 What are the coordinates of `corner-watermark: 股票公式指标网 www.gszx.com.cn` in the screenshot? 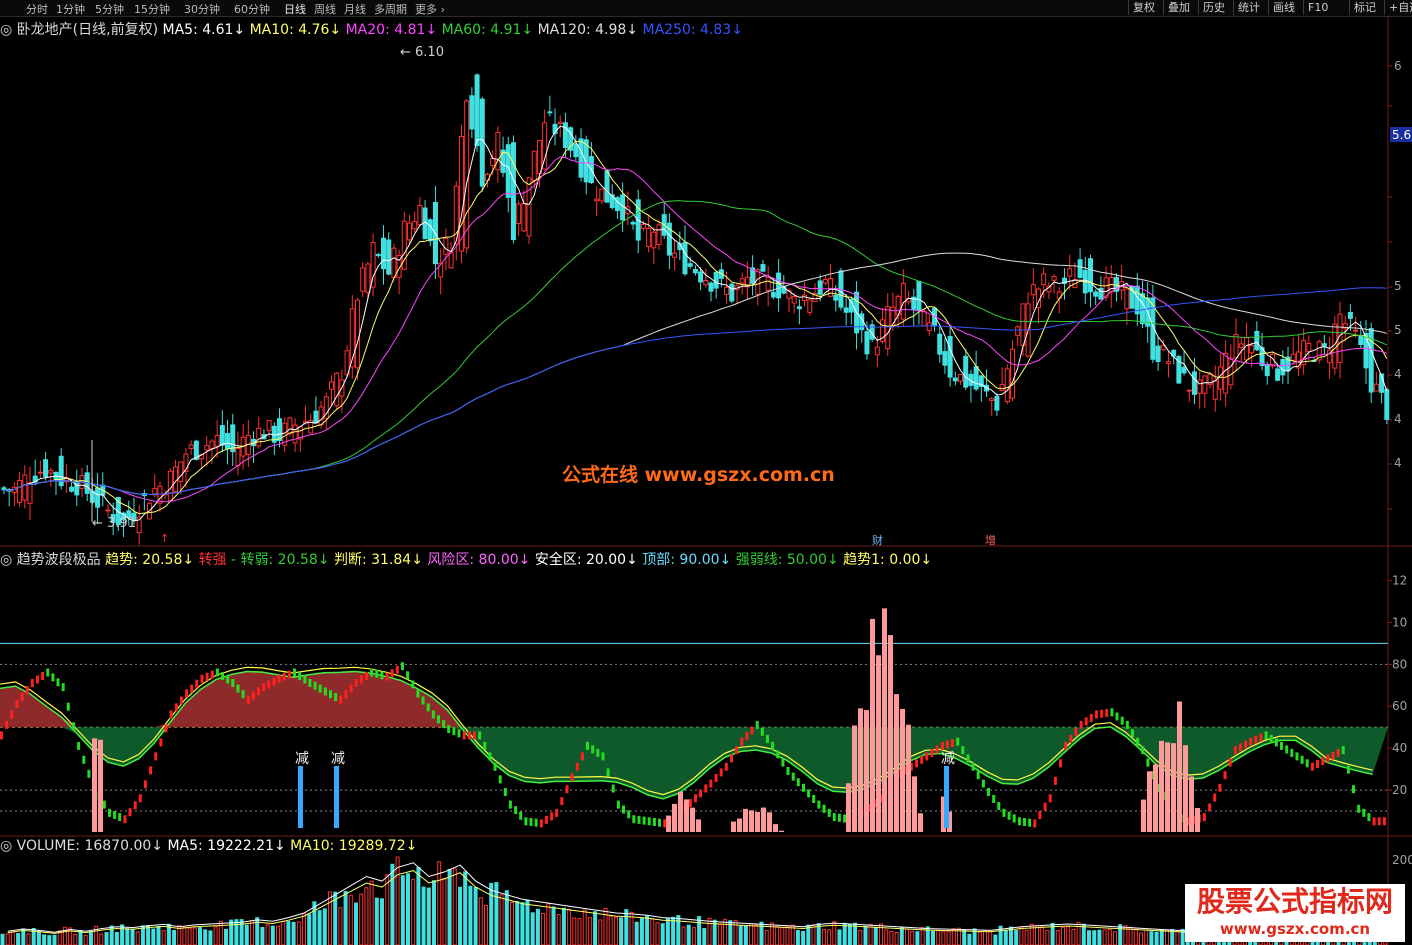 It's located at (1295, 913).